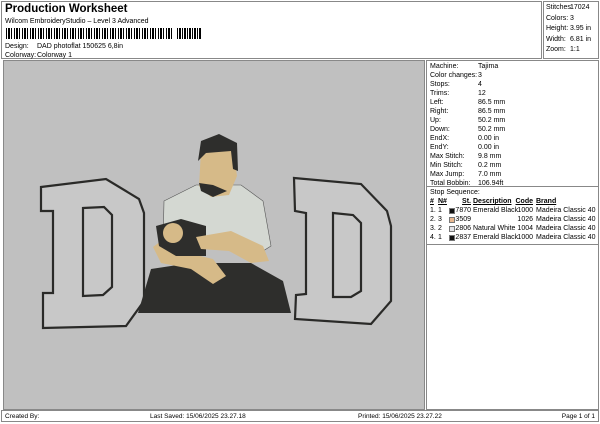  What do you see at coordinates (468, 129) in the screenshot?
I see `info-row: Down: 50.2 mm` at bounding box center [468, 129].